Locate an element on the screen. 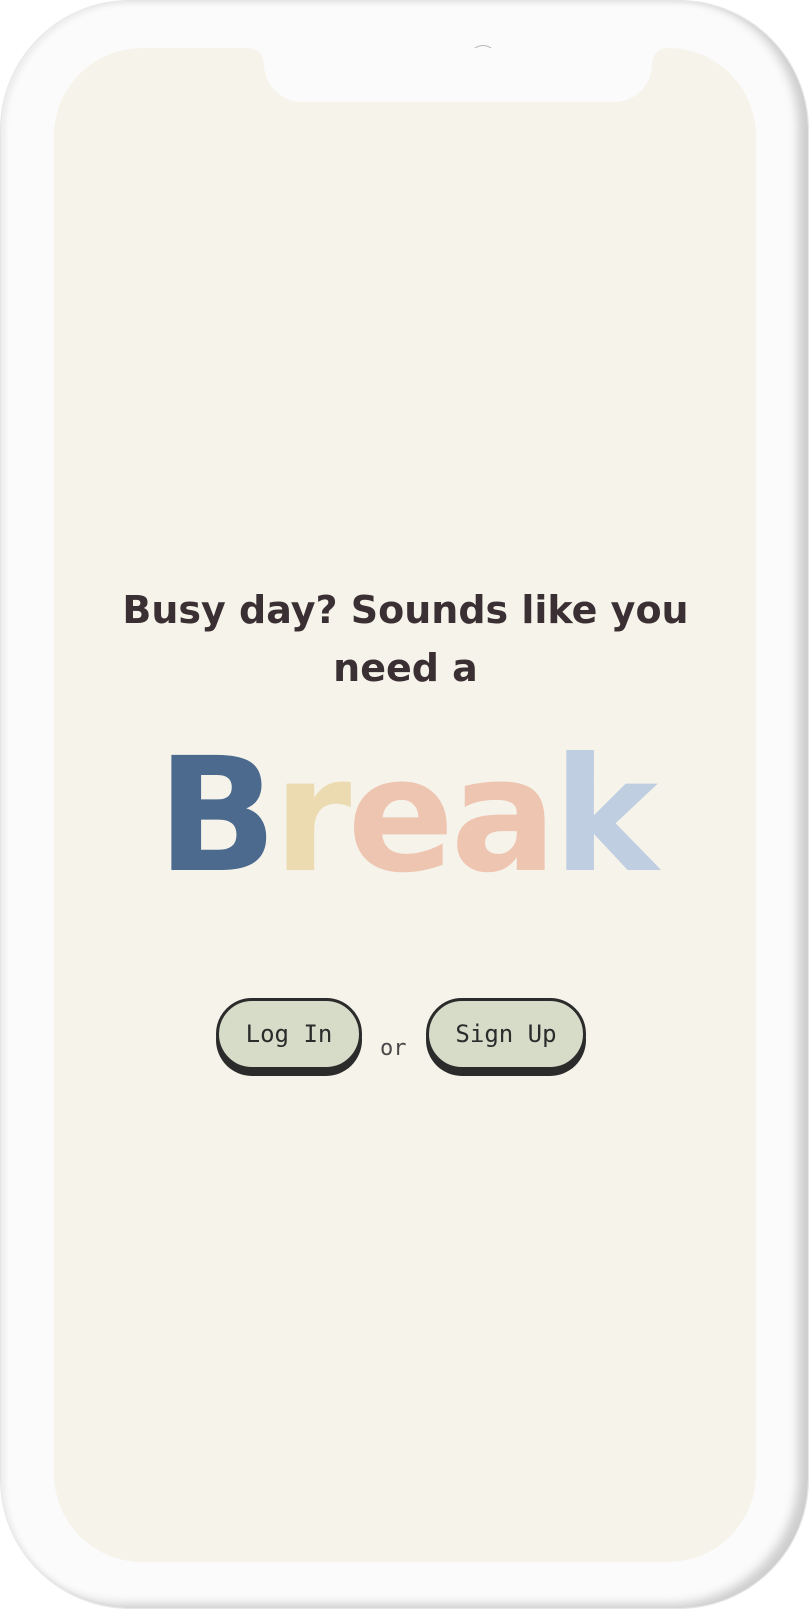 The image size is (809, 1609). or-separator: or is located at coordinates (393, 1048).